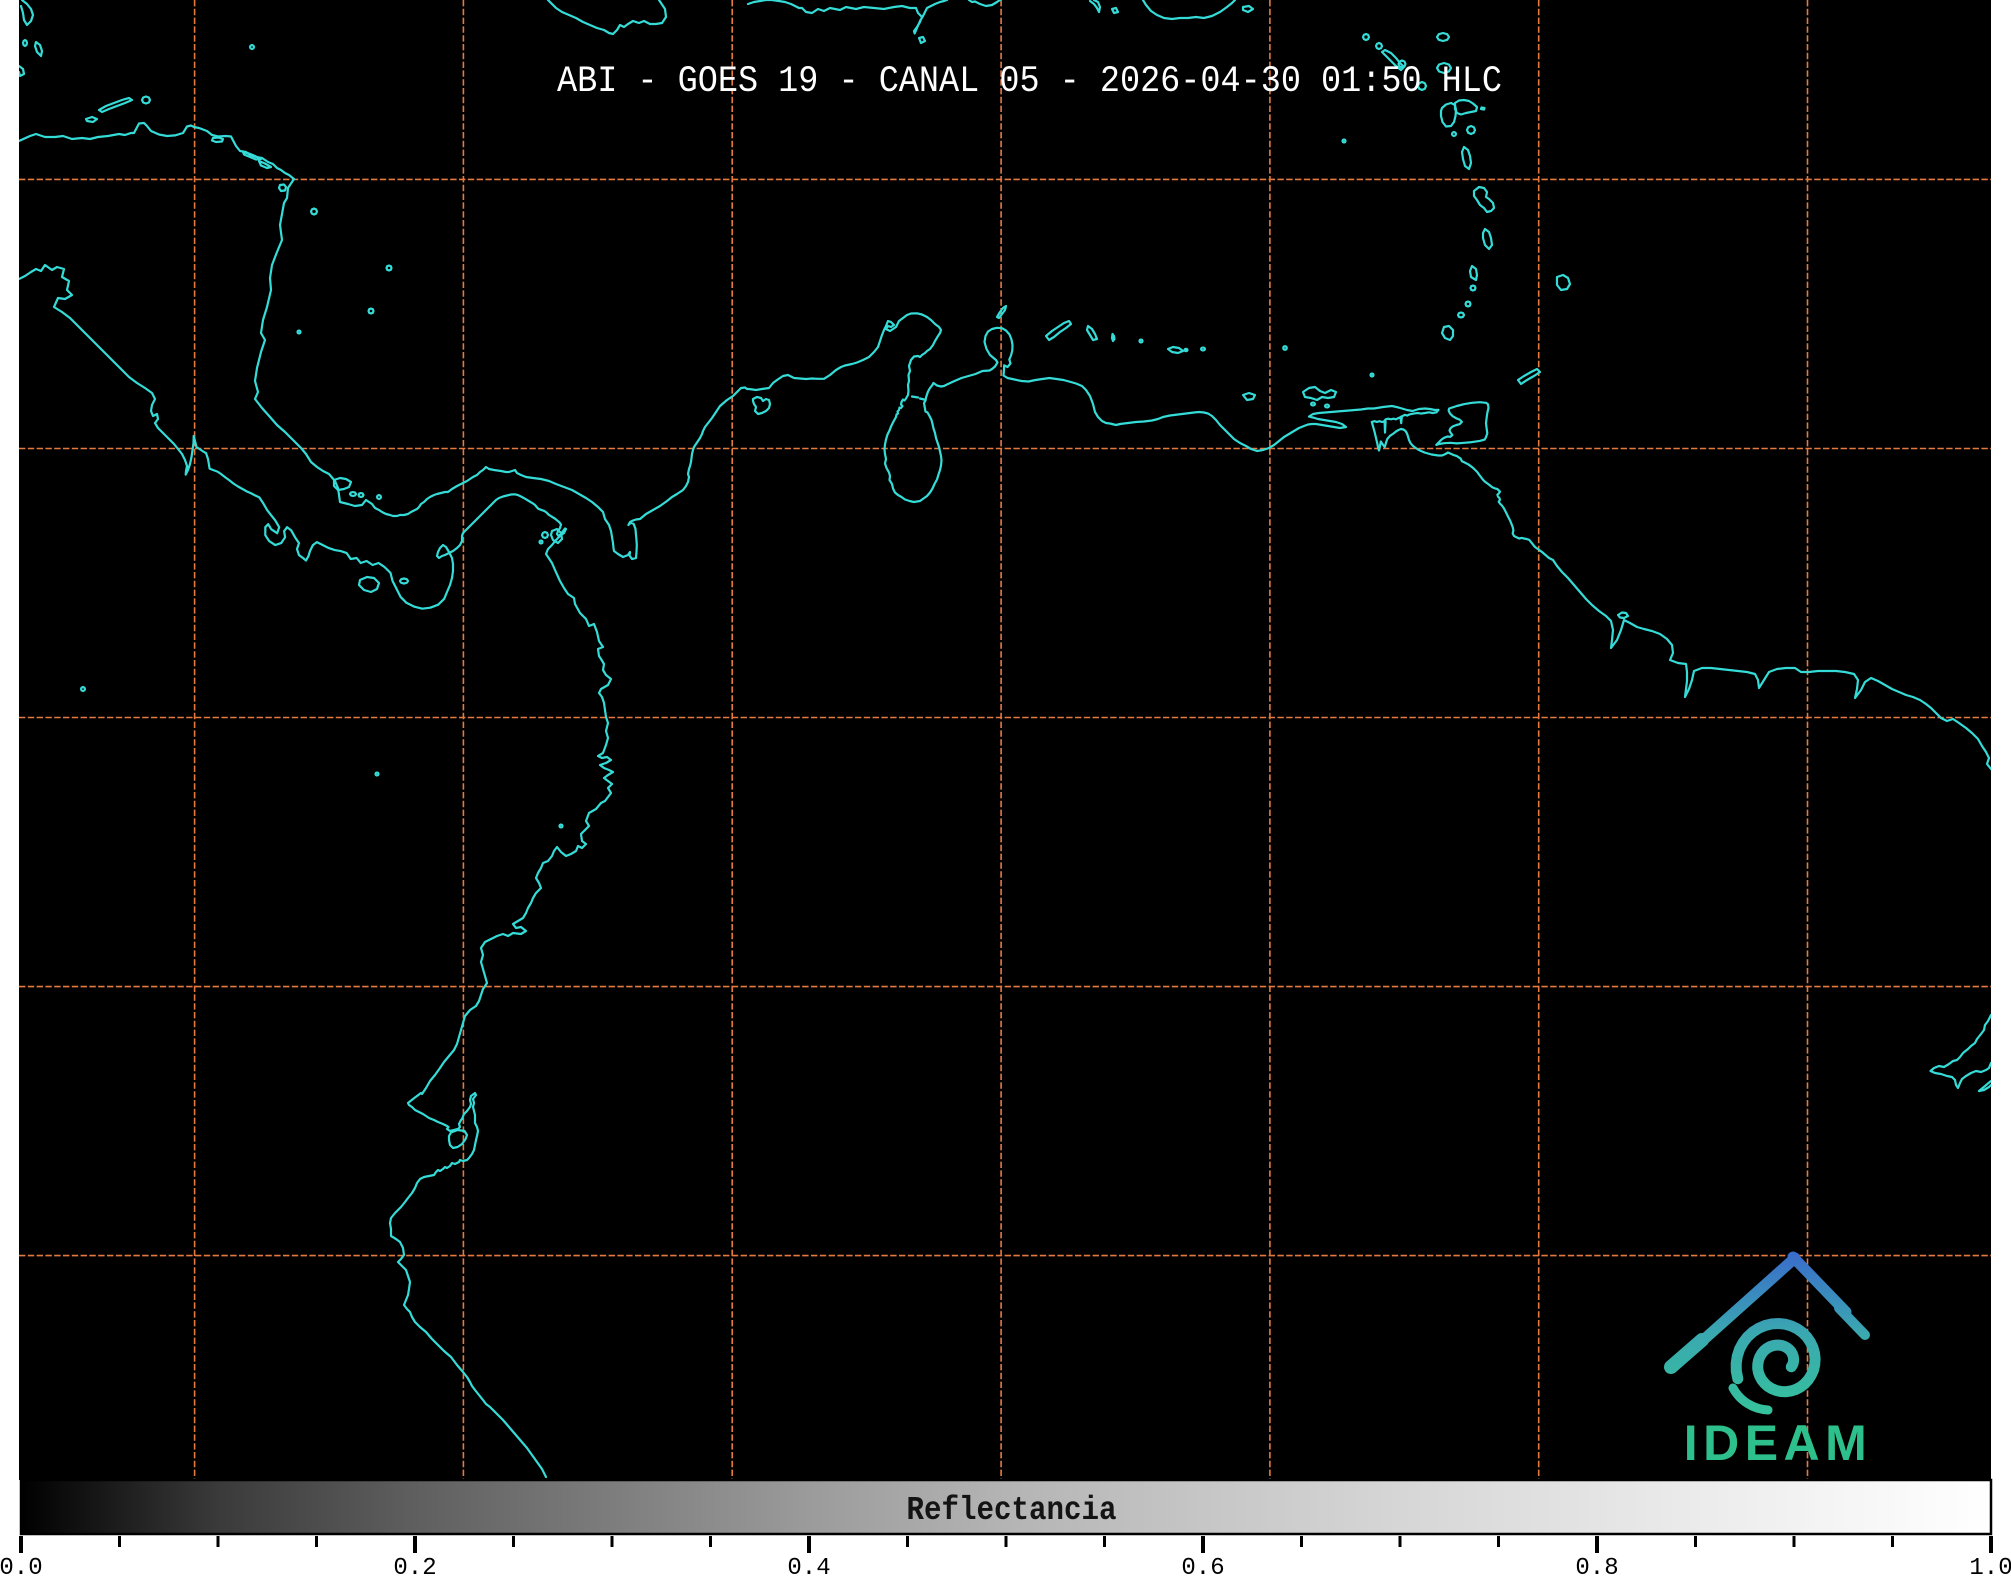 The width and height of the screenshot is (2011, 1577). What do you see at coordinates (414, 1566) in the screenshot?
I see `svg-text: 0.2` at bounding box center [414, 1566].